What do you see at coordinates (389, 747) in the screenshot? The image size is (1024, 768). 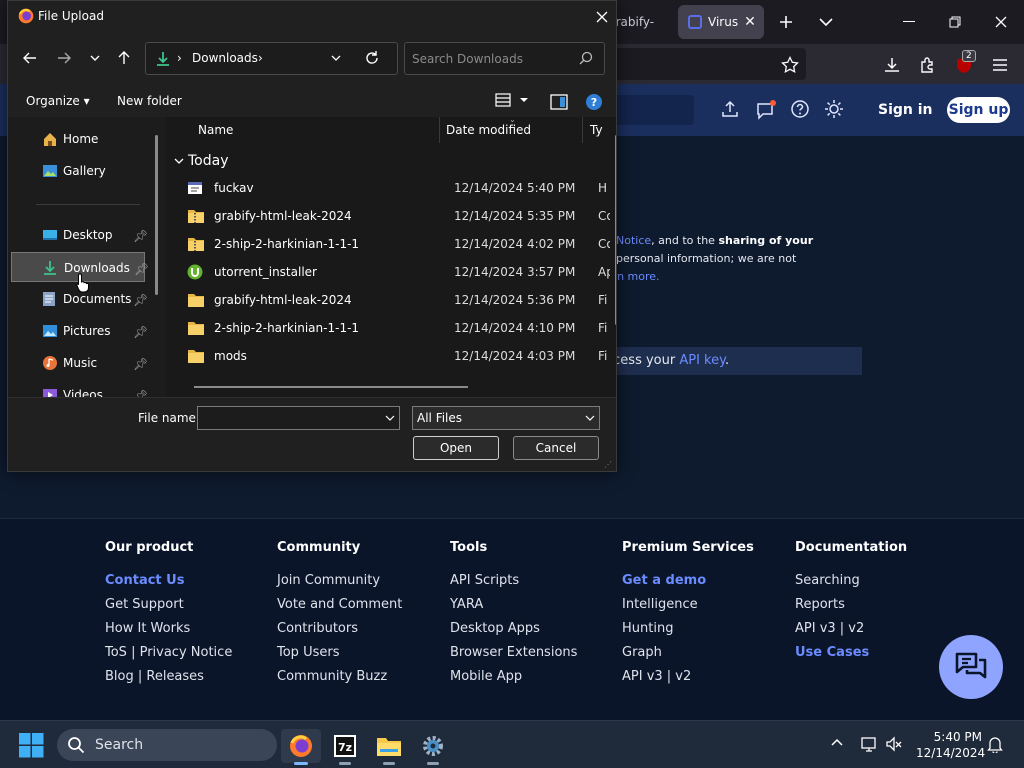 I see `taskbar-file-explorer` at bounding box center [389, 747].